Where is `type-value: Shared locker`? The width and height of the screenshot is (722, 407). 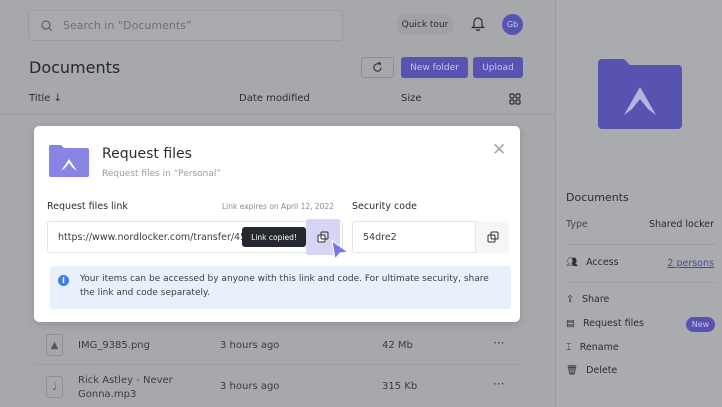 type-value: Shared locker is located at coordinates (681, 224).